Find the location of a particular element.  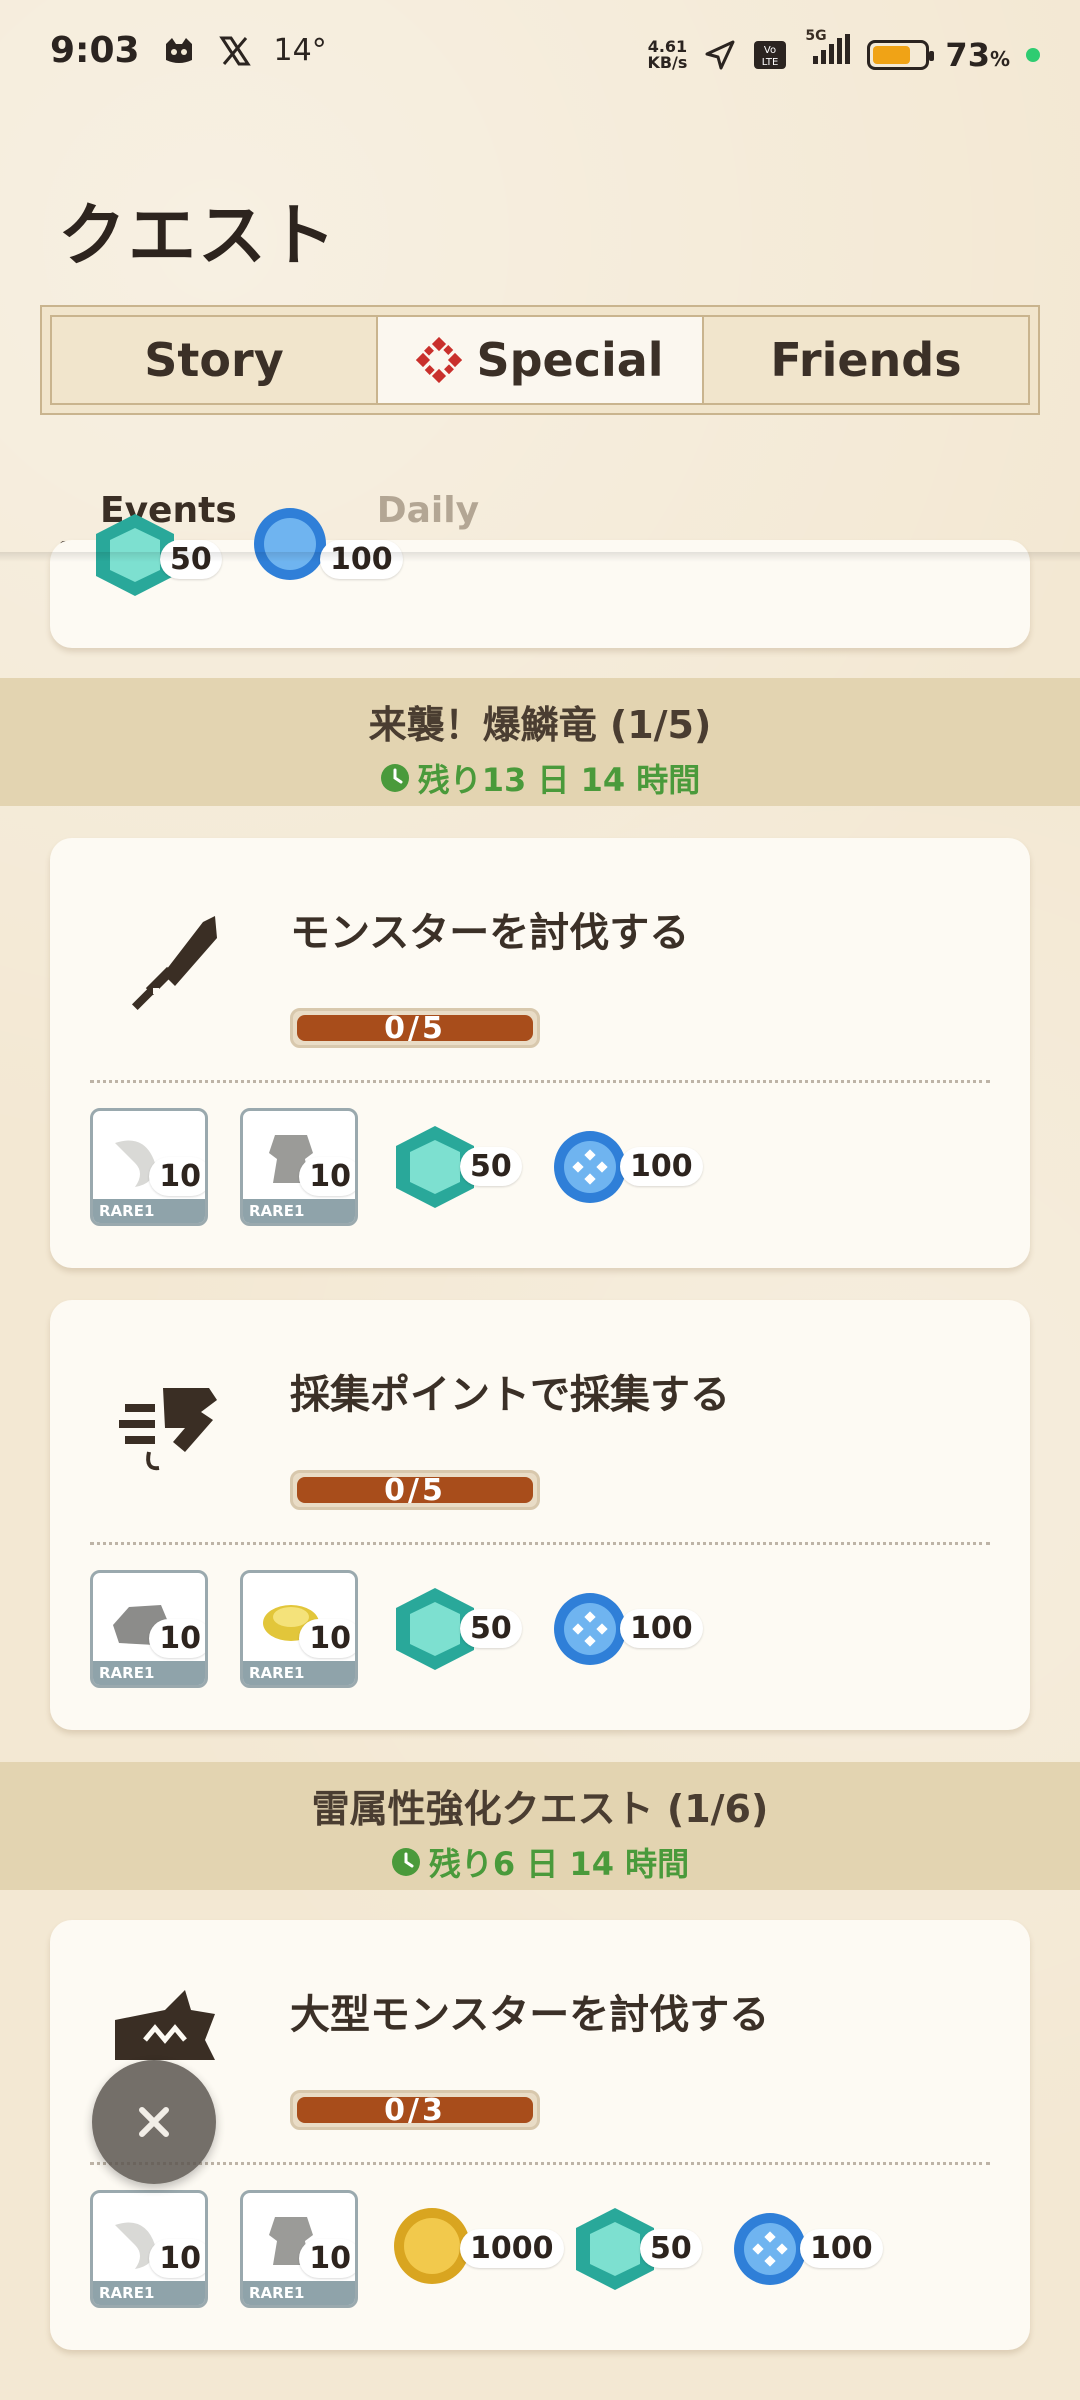

battery-percent: 73% is located at coordinates (977, 54).